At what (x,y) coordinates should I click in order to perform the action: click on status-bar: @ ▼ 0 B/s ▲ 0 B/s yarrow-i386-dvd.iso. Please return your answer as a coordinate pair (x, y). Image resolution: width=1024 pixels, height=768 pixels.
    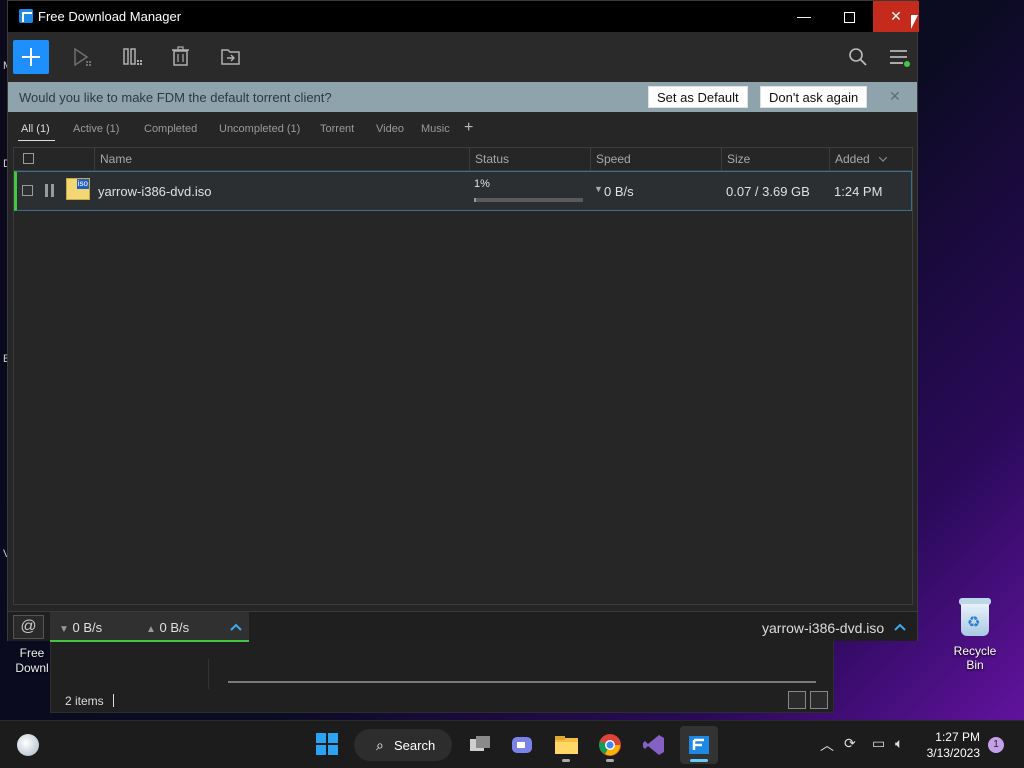
    Looking at the image, I should click on (462, 626).